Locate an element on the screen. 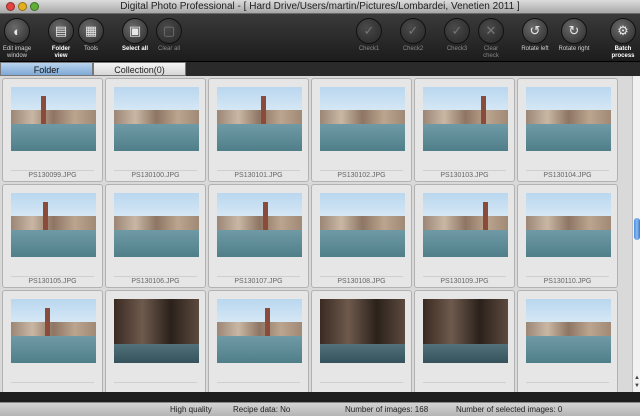 This screenshot has height=416, width=640. thumbnail-cell: PS130109.JPG is located at coordinates (464, 236).